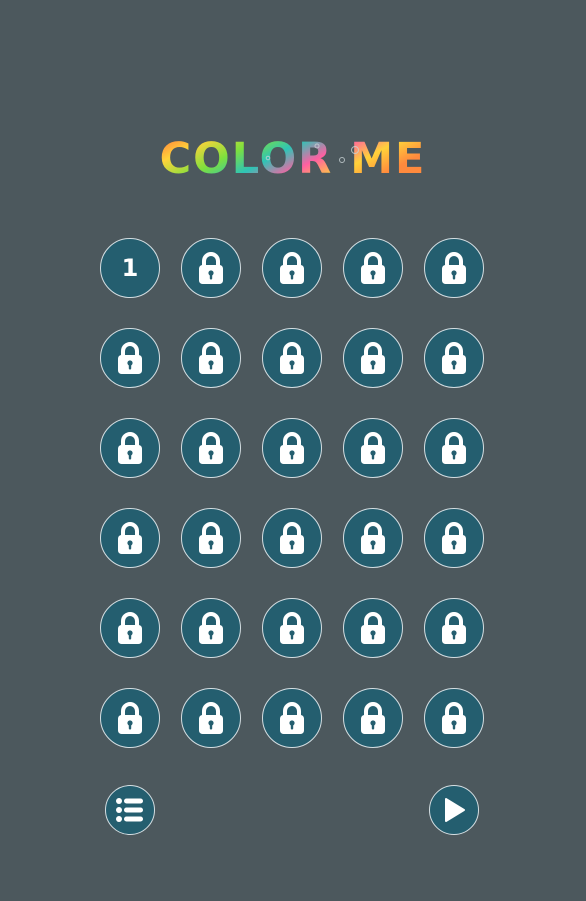  I want to click on list-icon, so click(129, 810).